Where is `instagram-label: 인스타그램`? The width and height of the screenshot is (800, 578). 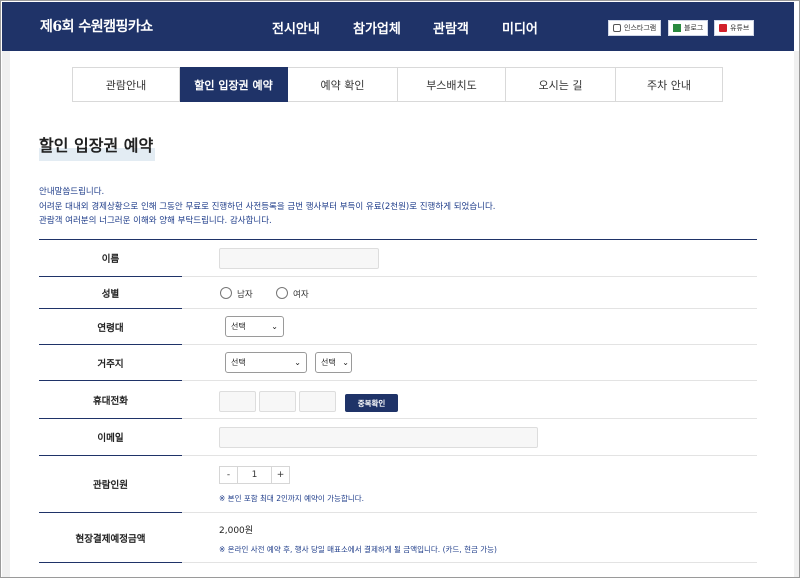 instagram-label: 인스타그램 is located at coordinates (640, 28).